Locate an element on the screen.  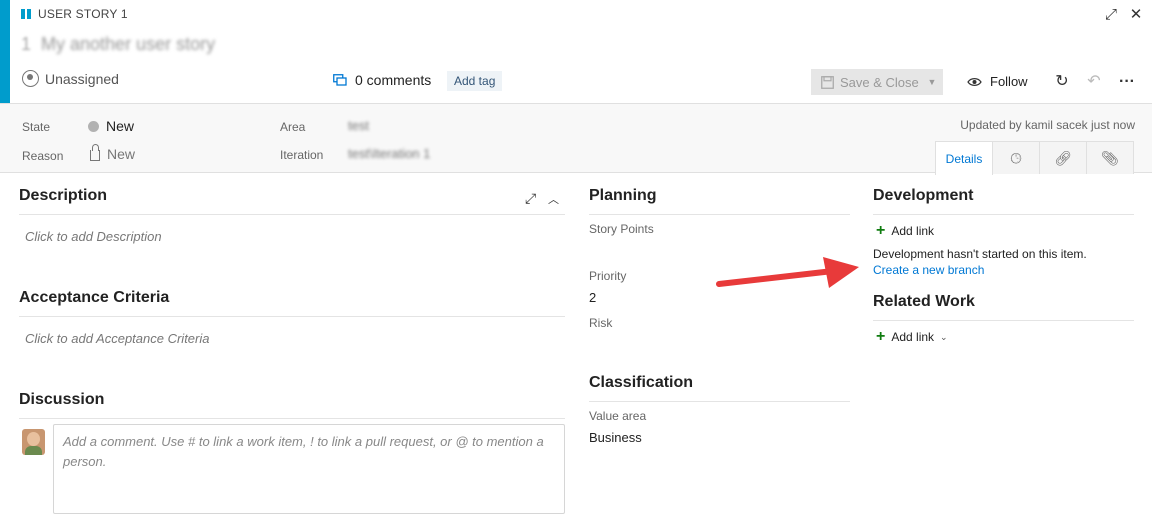
eye-icon is located at coordinates (974, 81).